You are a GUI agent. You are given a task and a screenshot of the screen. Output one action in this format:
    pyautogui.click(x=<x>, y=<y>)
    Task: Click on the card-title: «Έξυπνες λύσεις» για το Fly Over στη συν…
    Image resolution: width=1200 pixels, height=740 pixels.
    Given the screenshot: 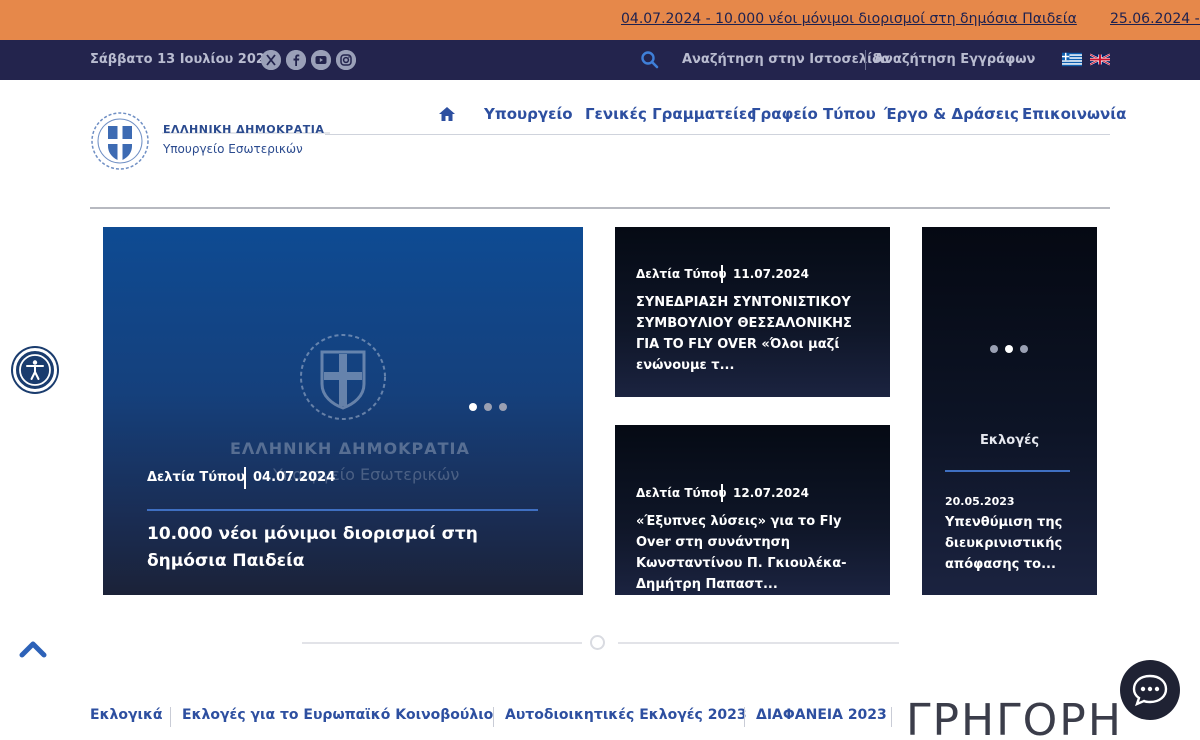 What is the action you would take?
    pyautogui.click(x=746, y=553)
    